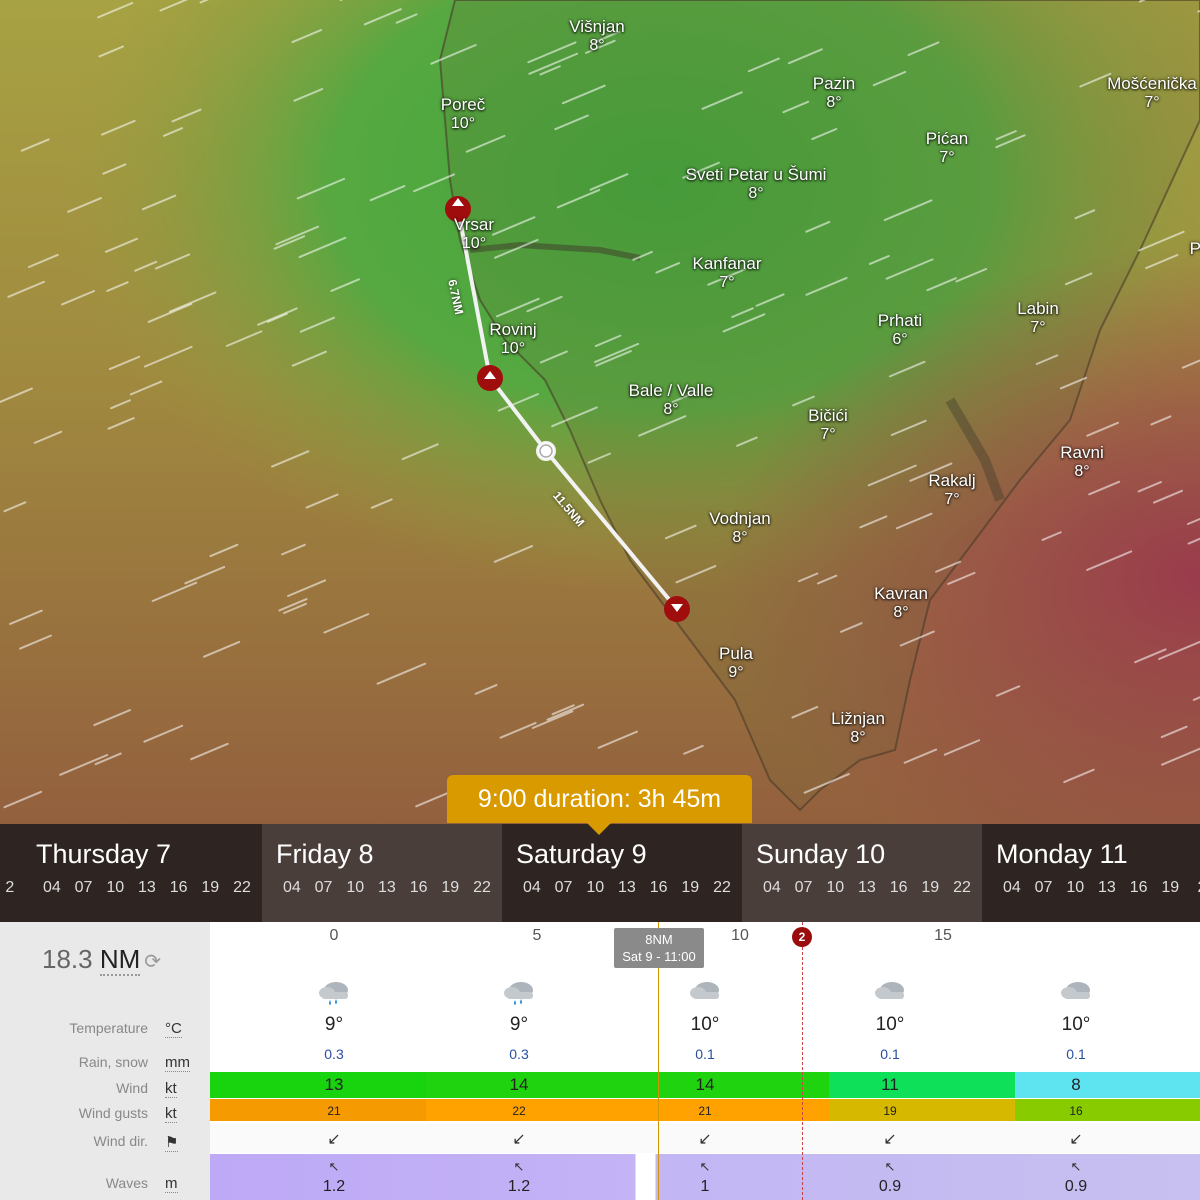 This screenshot has height=1200, width=1200. What do you see at coordinates (756, 193) in the screenshot?
I see `city-temperature: 8°` at bounding box center [756, 193].